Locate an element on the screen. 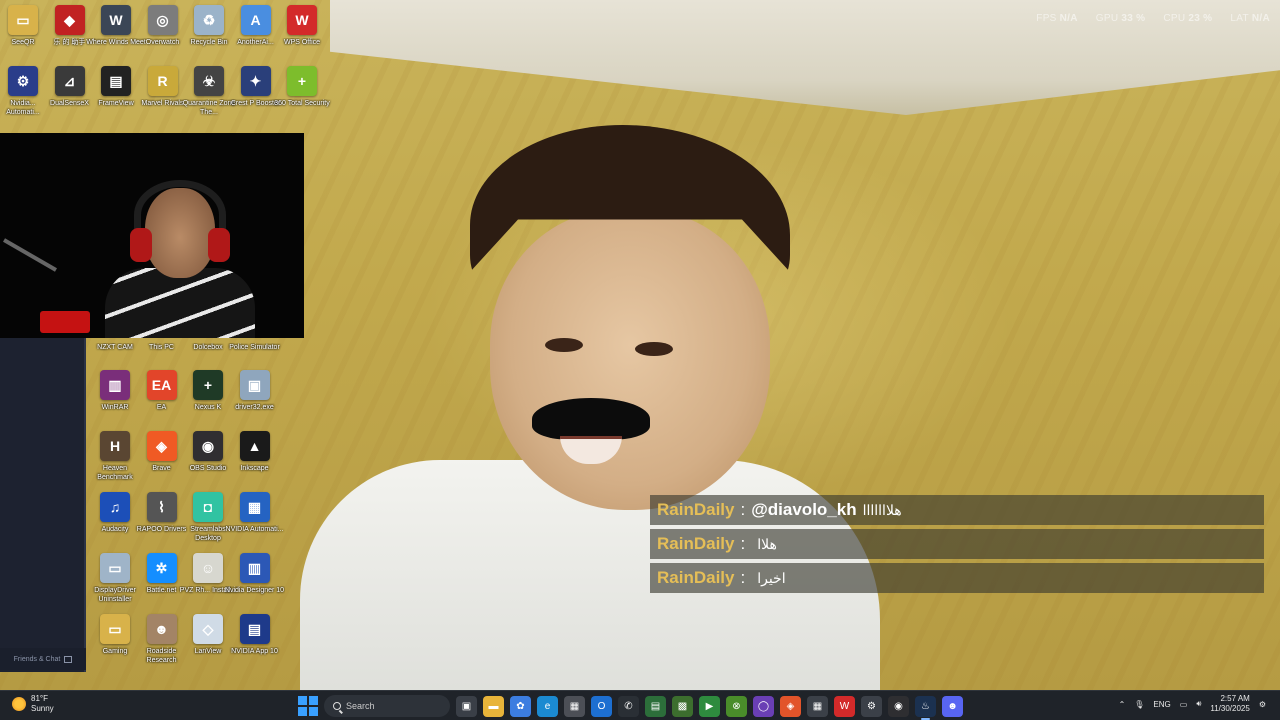  brave-taskbar-icon: ◈ is located at coordinates (790, 706).